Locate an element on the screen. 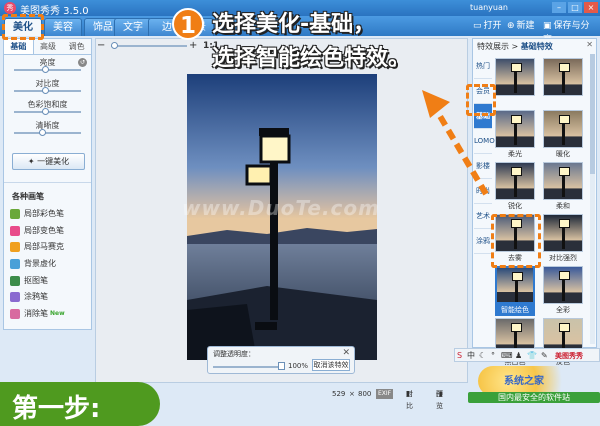  step-banner: 第一步: is located at coordinates (80, 404).